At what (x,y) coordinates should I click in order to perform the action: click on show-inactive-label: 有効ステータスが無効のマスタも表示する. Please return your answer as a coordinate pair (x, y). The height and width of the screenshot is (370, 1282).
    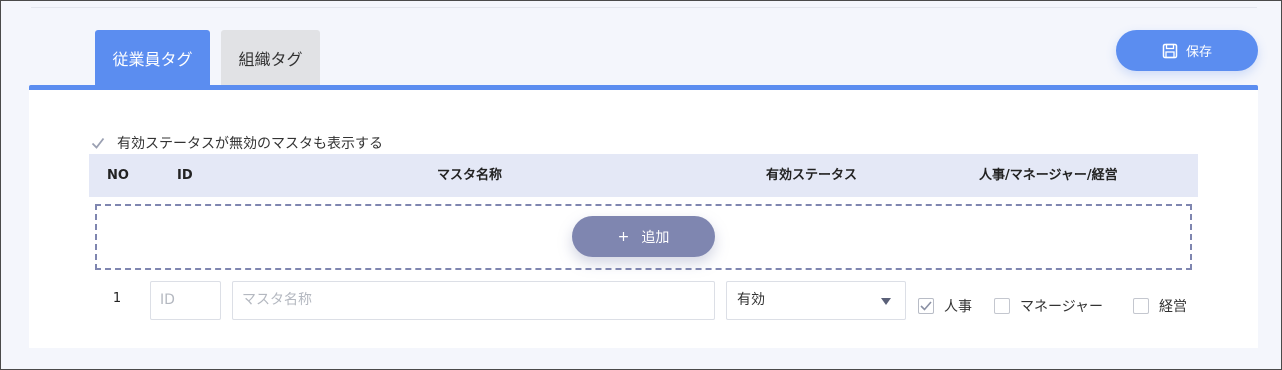
    Looking at the image, I should click on (250, 144).